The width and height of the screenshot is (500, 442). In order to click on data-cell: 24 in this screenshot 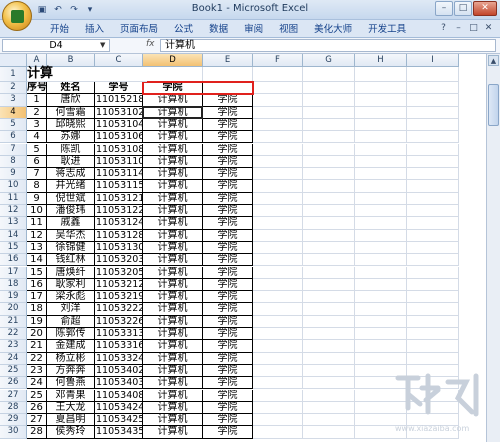, I will do `click(37, 383)`.